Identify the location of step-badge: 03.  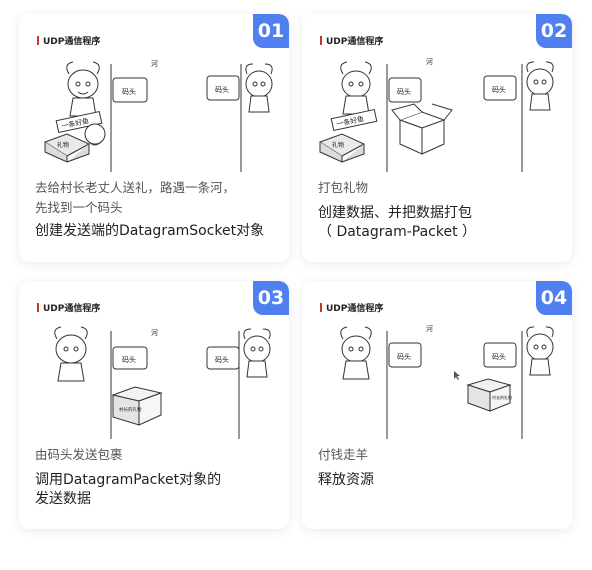
(271, 298).